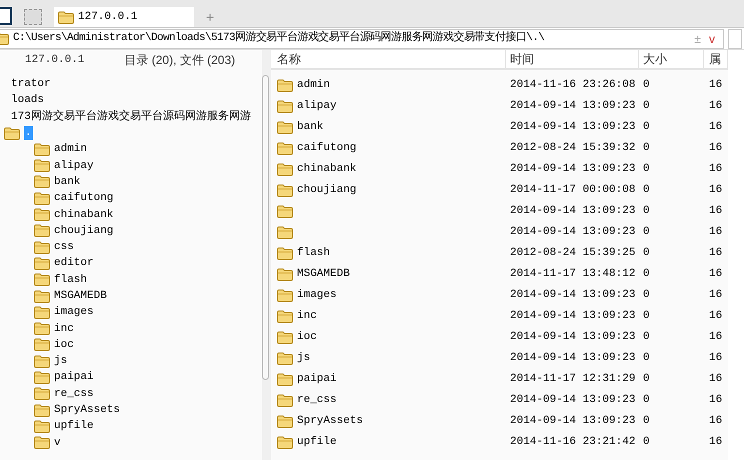 The image size is (744, 460). I want to click on file-name: bank, so click(310, 127).